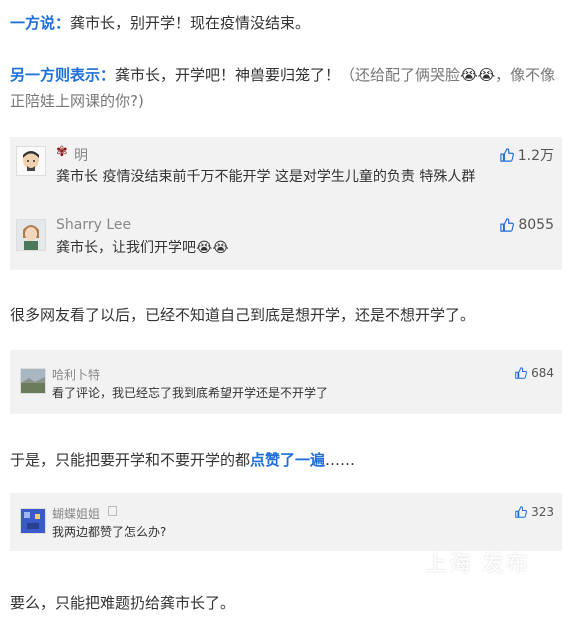 The width and height of the screenshot is (572, 627). What do you see at coordinates (126, 248) in the screenshot?
I see `comment-text-body: 龚市长，让我们开学吧` at bounding box center [126, 248].